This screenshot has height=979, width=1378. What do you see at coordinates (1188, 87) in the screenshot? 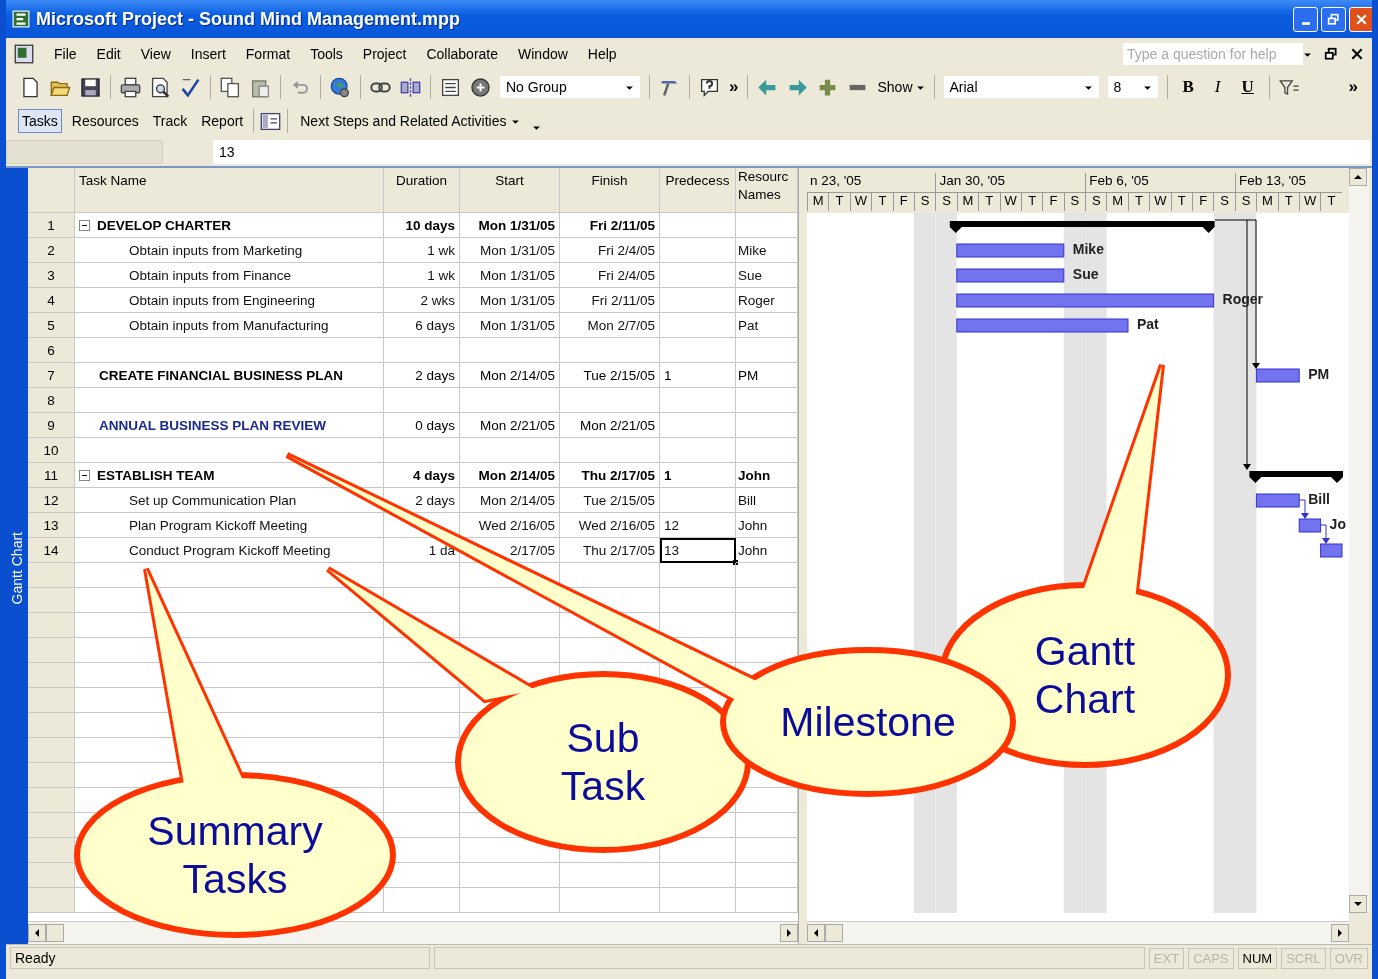
I see `bold-button: B` at bounding box center [1188, 87].